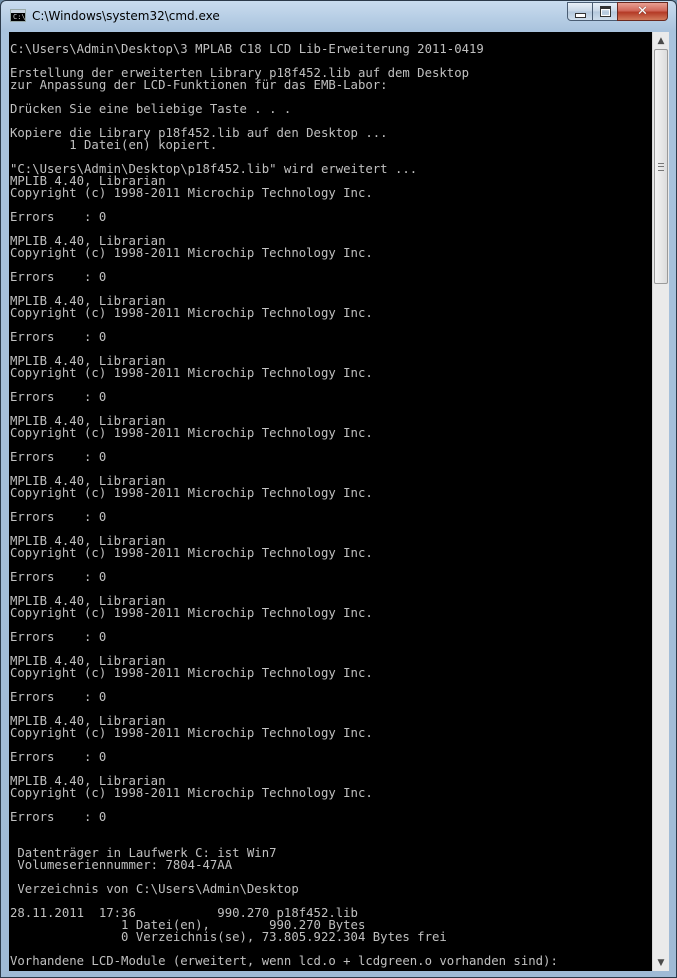 This screenshot has height=978, width=677. I want to click on close-icon: ✕, so click(642, 11).